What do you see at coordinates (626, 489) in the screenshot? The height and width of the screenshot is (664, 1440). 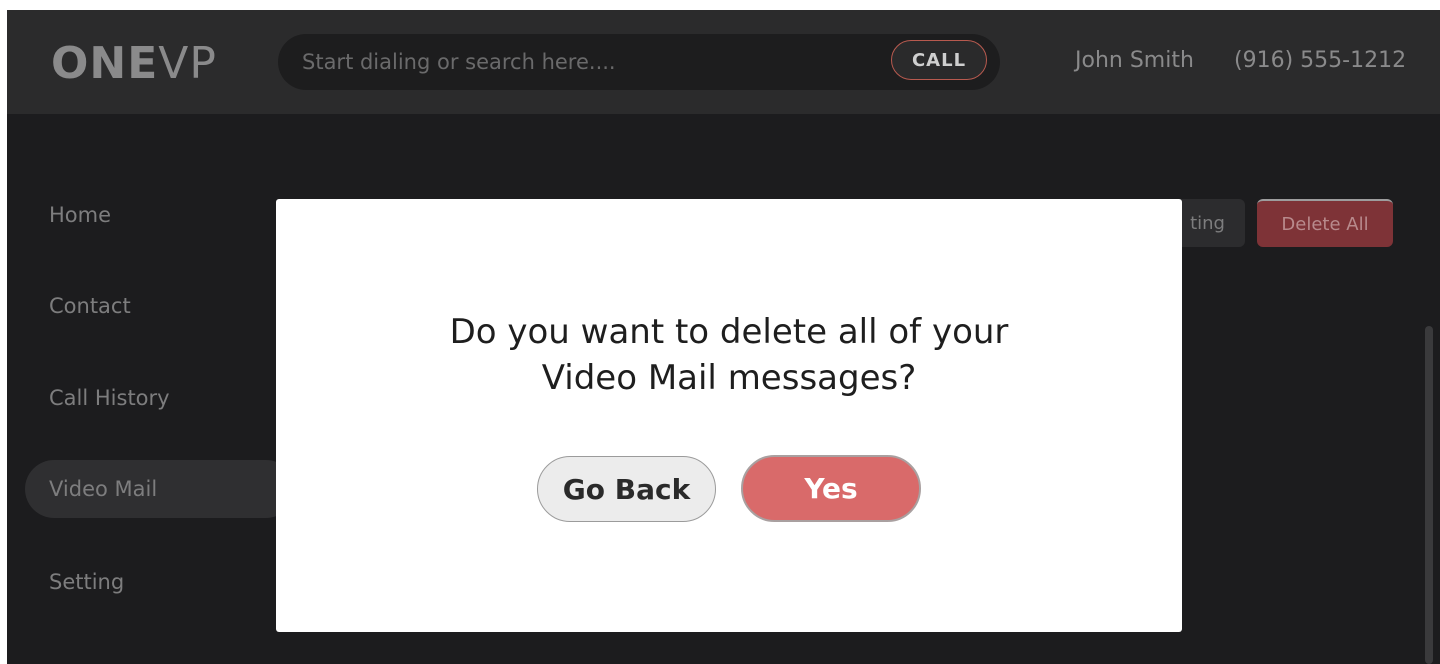 I see `go-back-button: Go Back` at bounding box center [626, 489].